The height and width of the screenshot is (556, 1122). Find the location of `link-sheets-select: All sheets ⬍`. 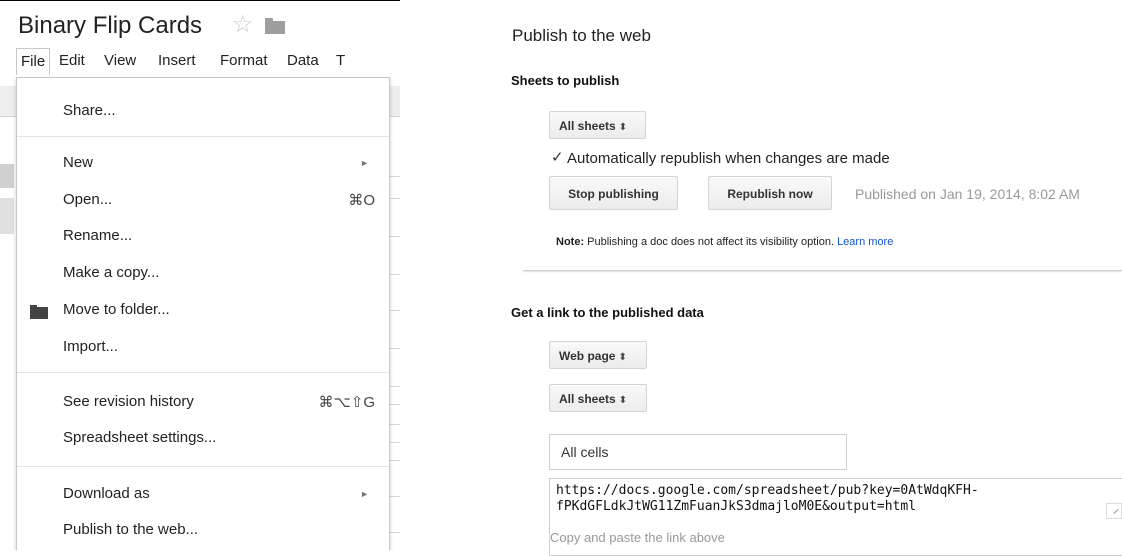

link-sheets-select: All sheets ⬍ is located at coordinates (598, 398).